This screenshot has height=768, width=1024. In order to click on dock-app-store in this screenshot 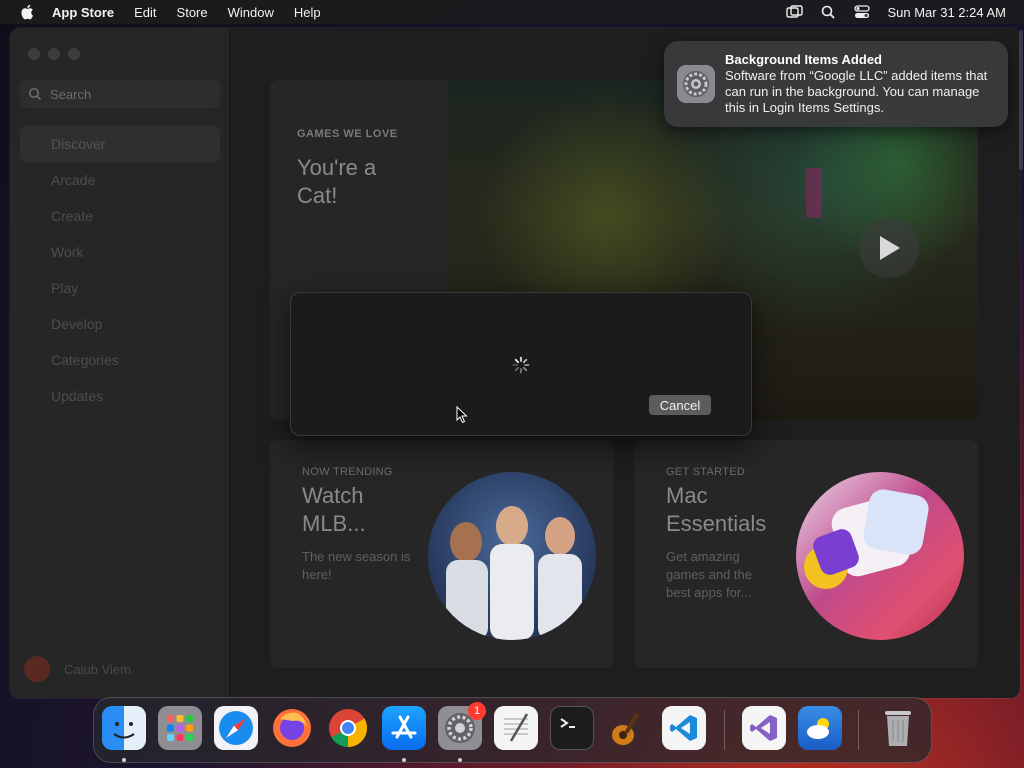, I will do `click(404, 728)`.